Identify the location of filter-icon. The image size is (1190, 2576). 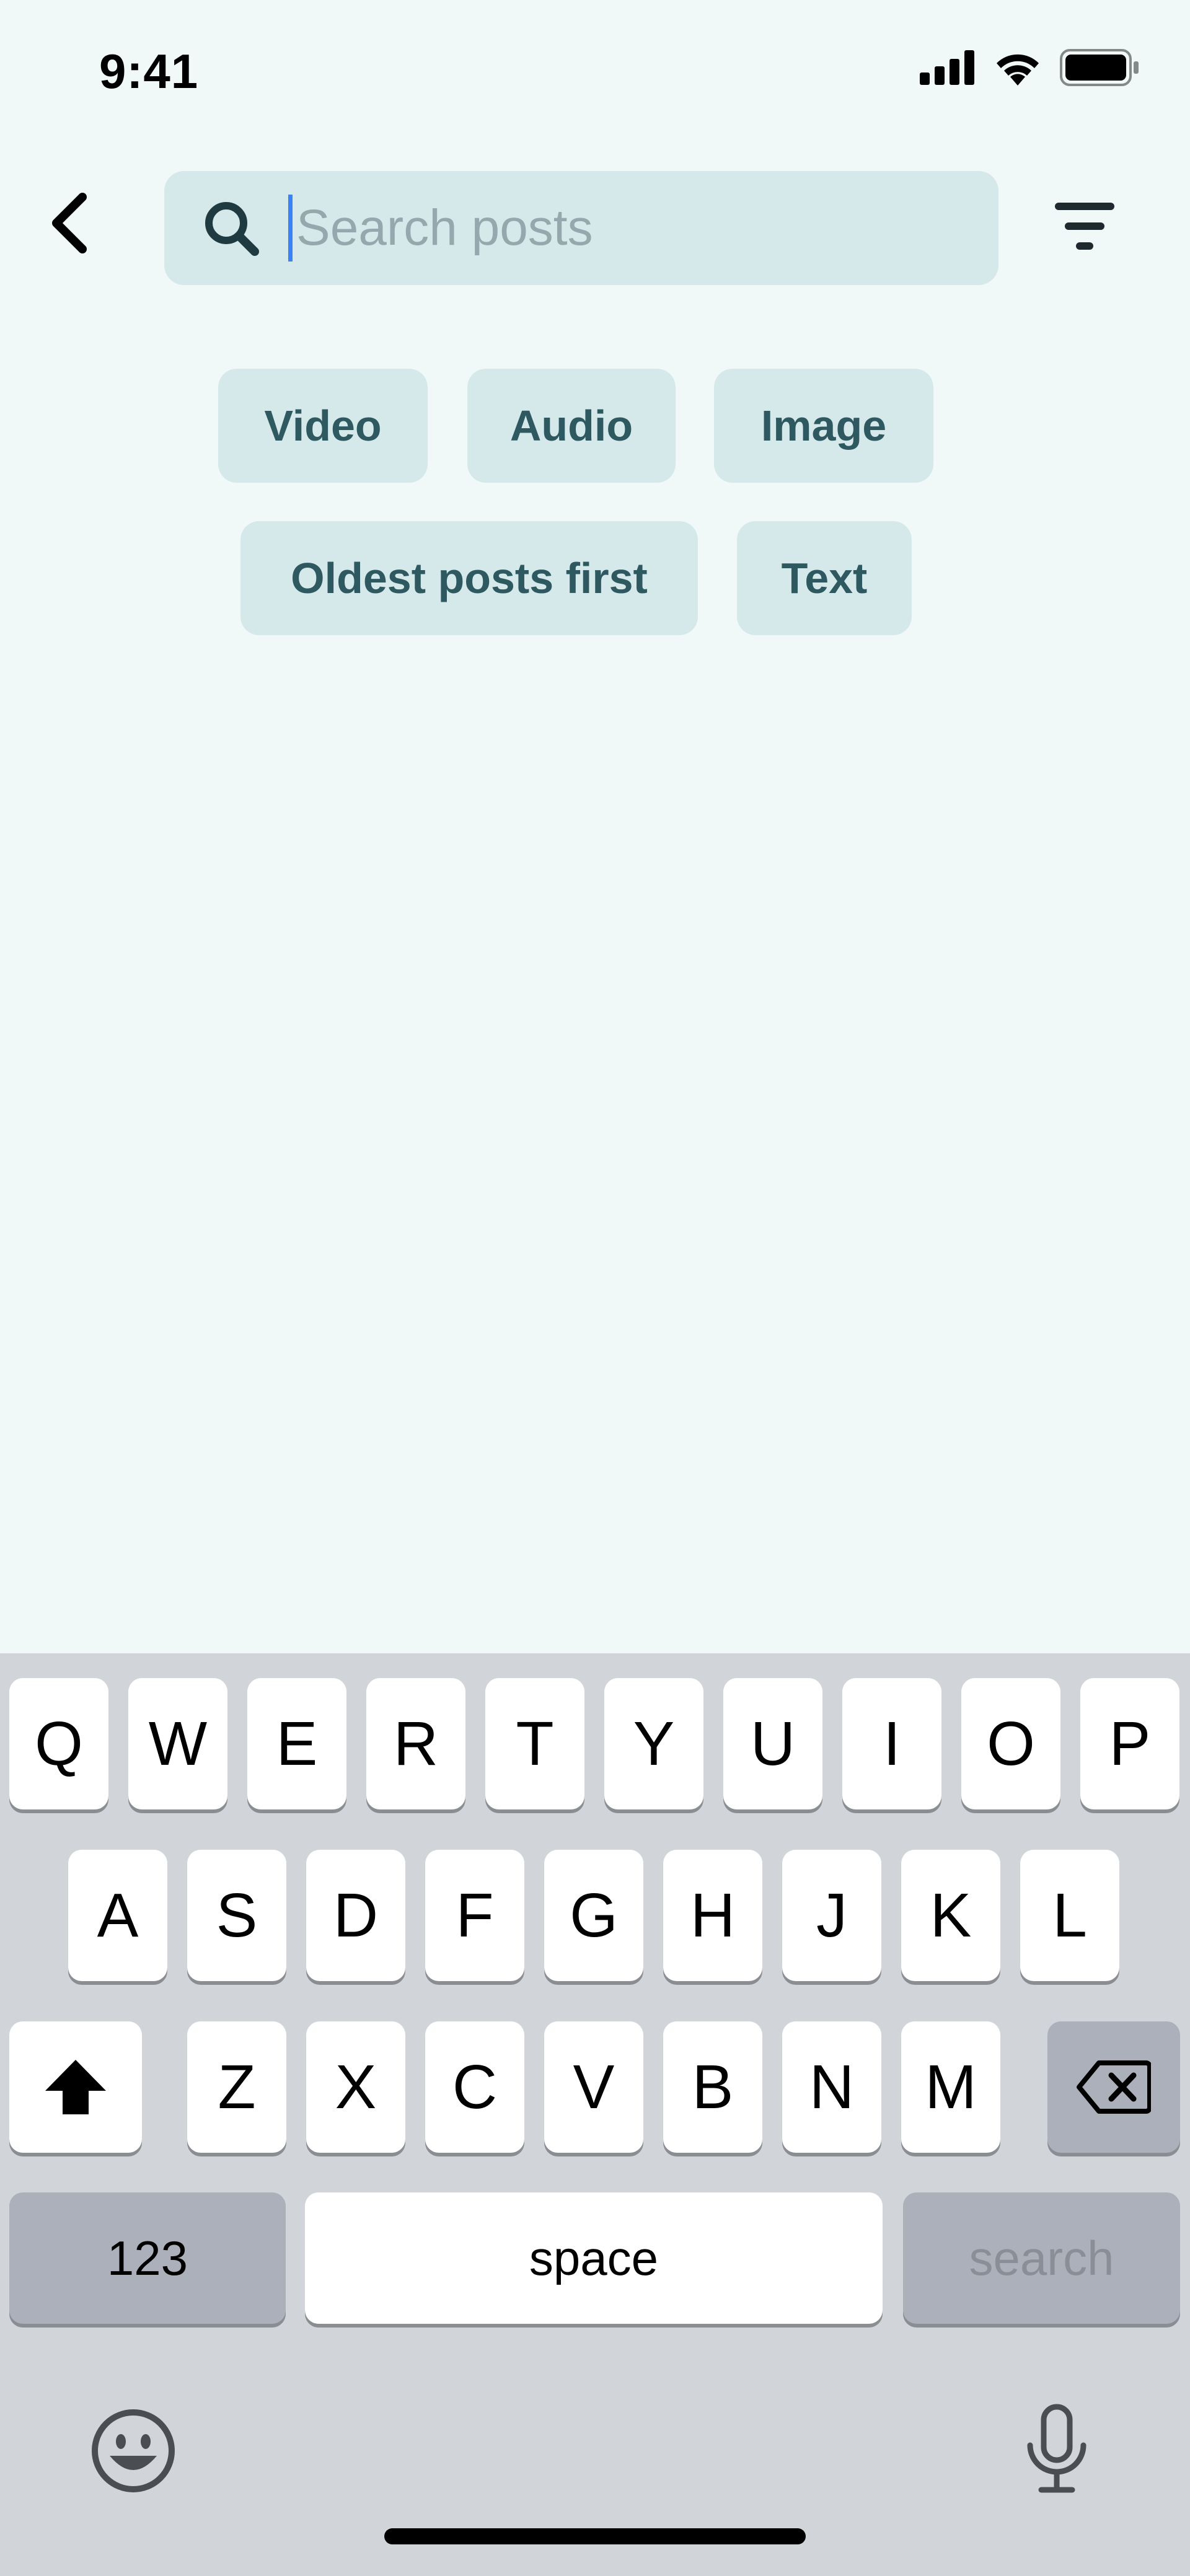
(1084, 227).